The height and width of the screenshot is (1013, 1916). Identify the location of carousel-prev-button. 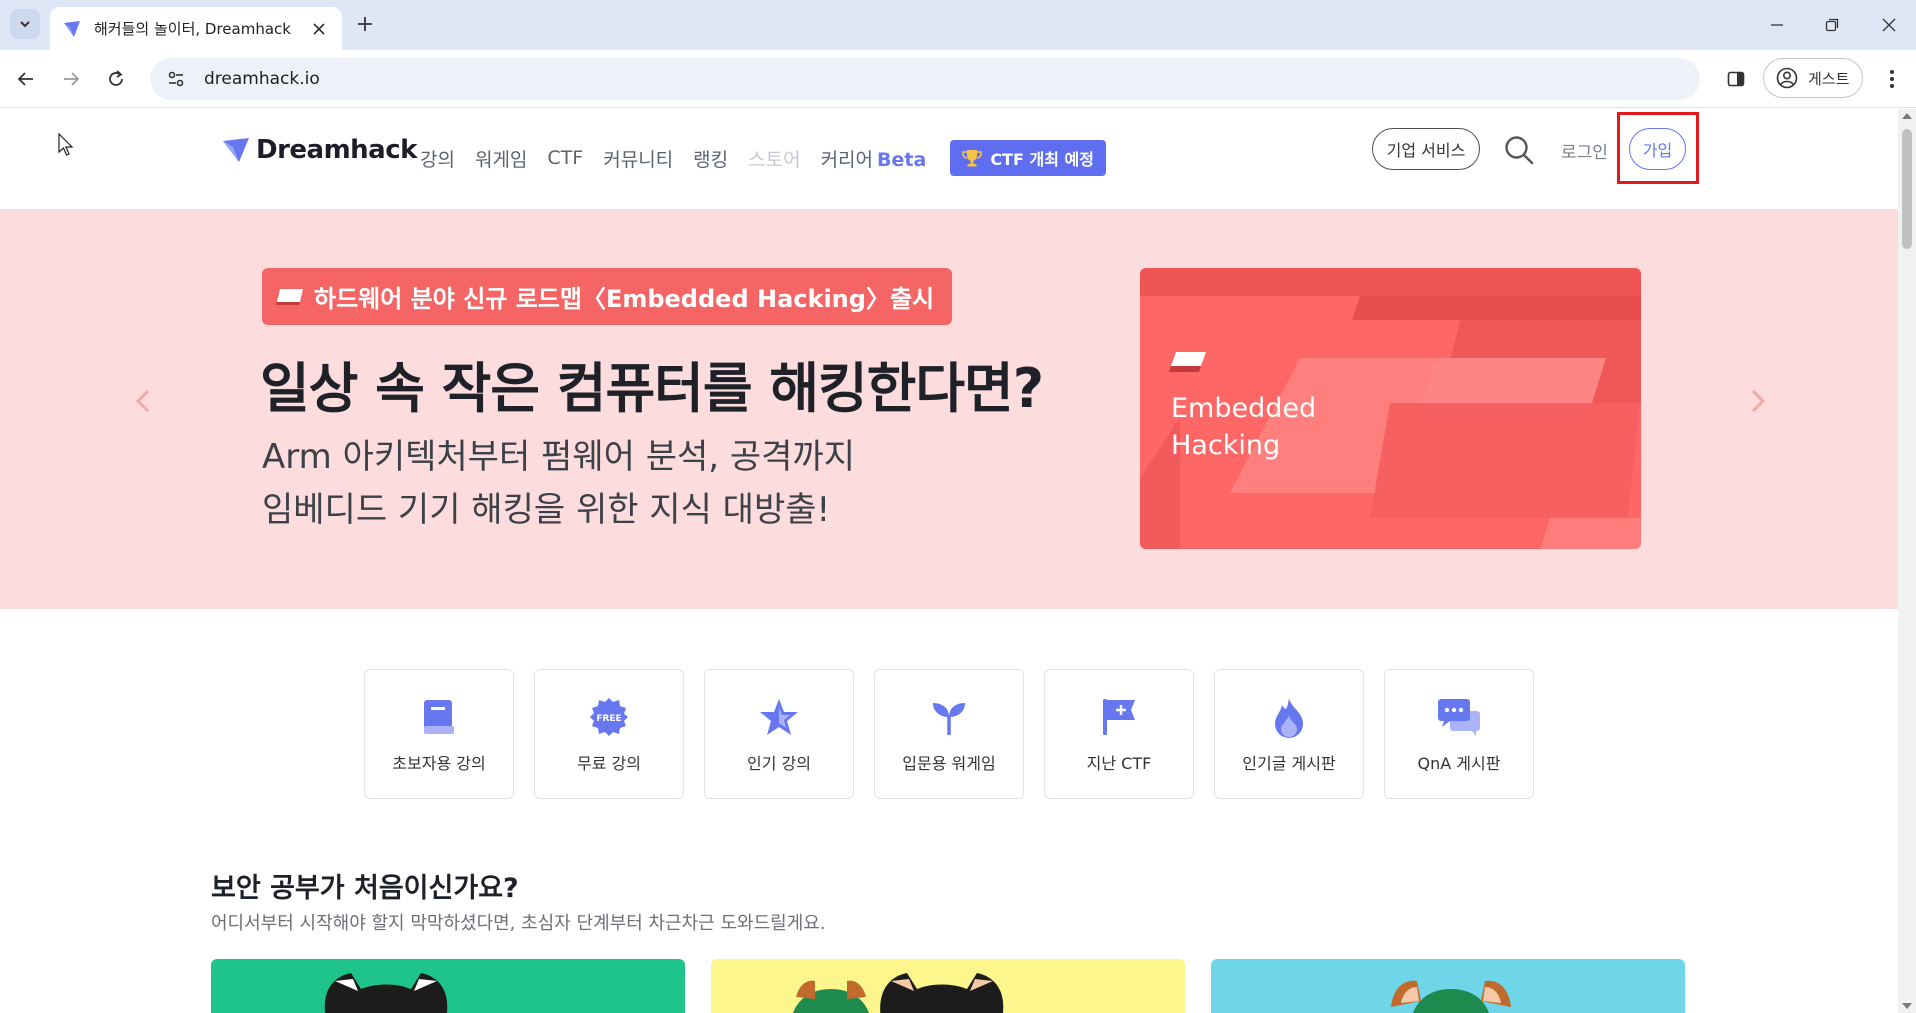
(143, 401).